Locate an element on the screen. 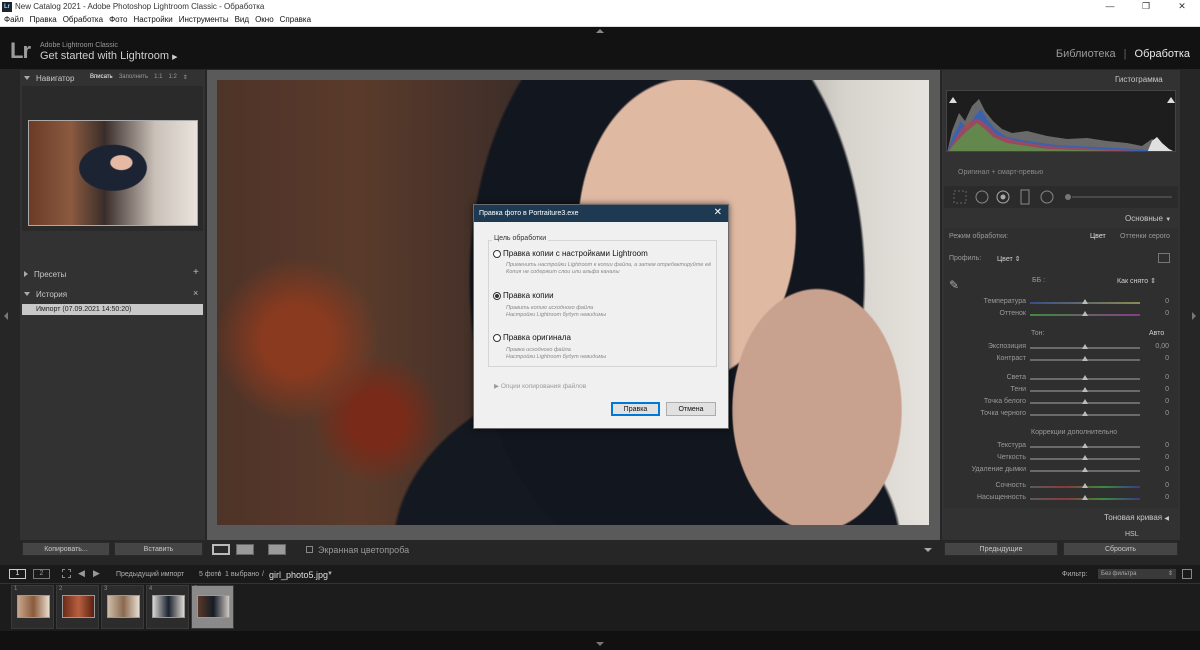 This screenshot has height=650, width=1200. right-panel-toggle-icon is located at coordinates (1194, 316).